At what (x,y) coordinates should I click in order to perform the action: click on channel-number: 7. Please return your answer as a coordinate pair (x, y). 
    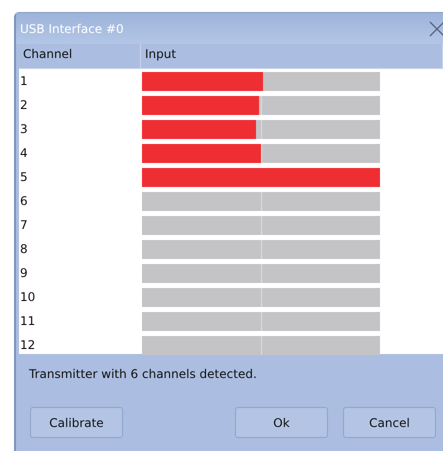
    Looking at the image, I should click on (24, 225).